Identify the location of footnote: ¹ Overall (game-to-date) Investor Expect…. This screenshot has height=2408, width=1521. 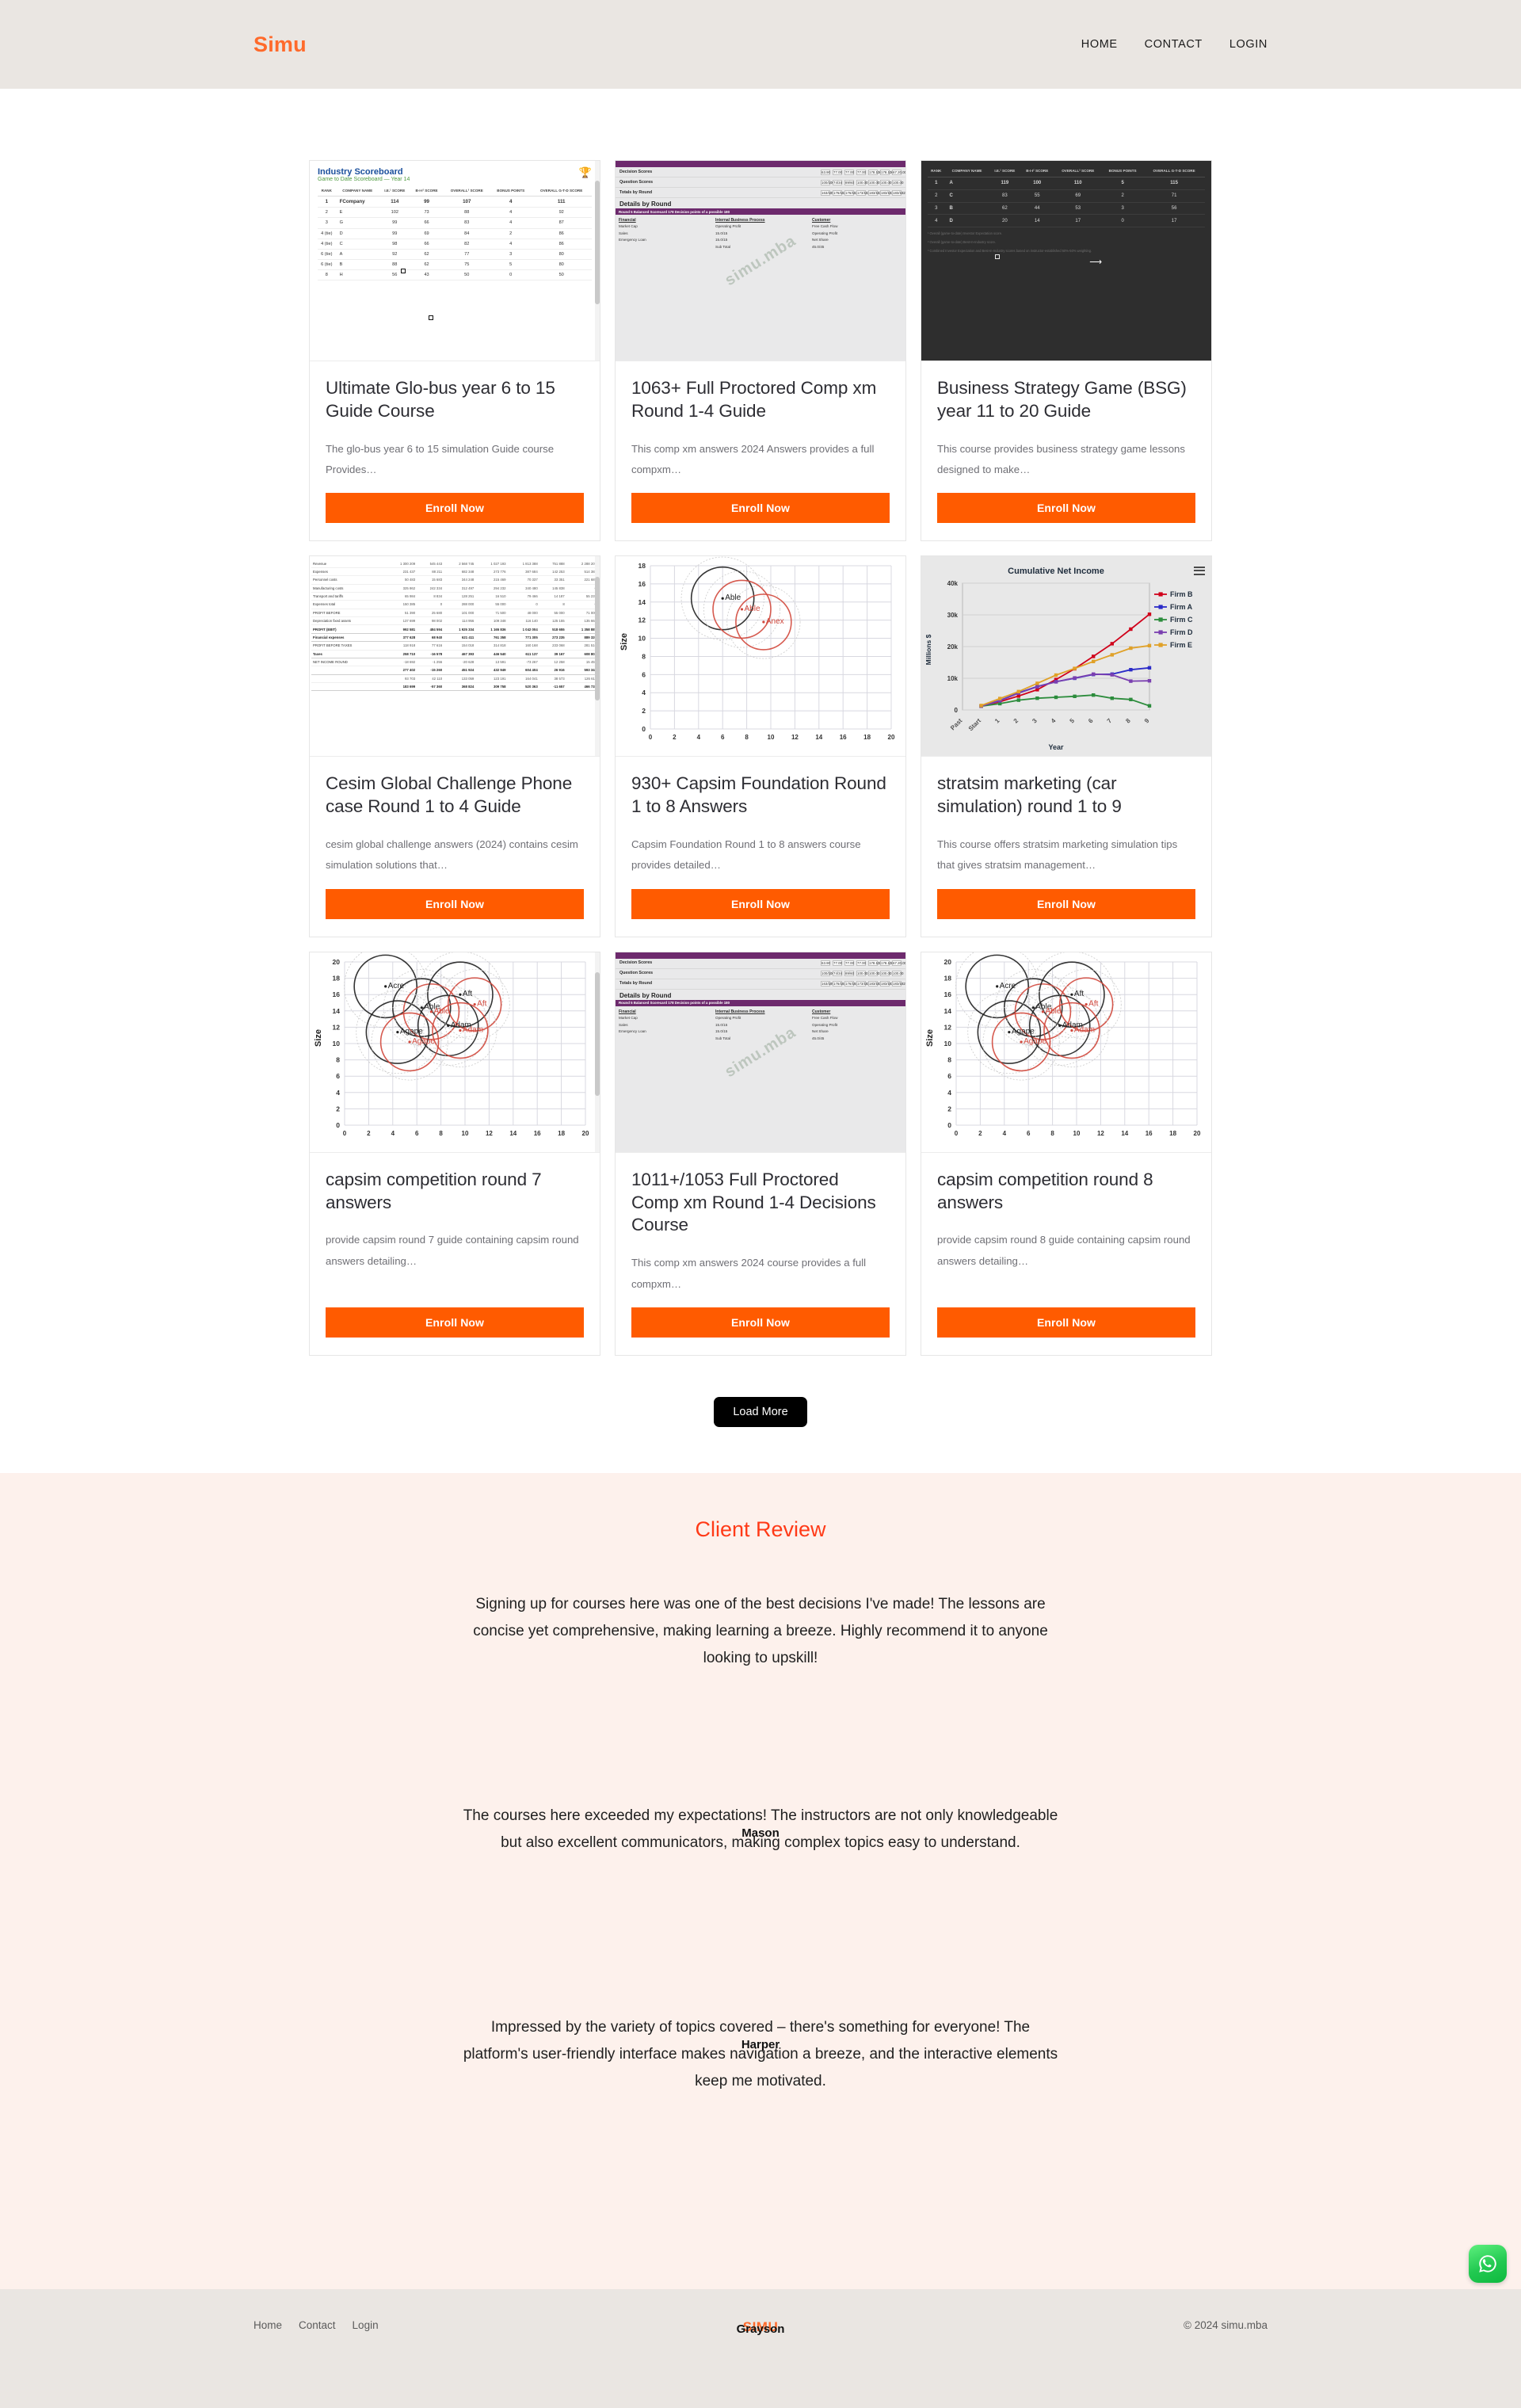
(966, 233).